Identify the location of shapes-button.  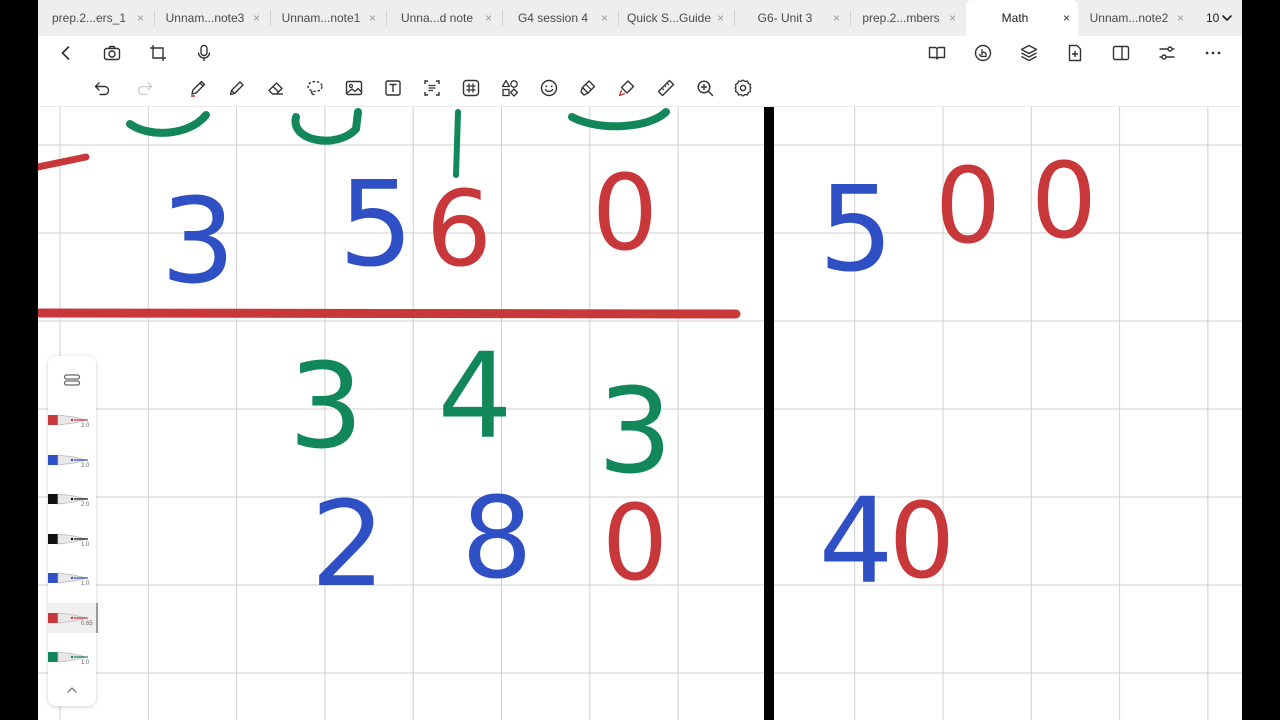
(510, 88).